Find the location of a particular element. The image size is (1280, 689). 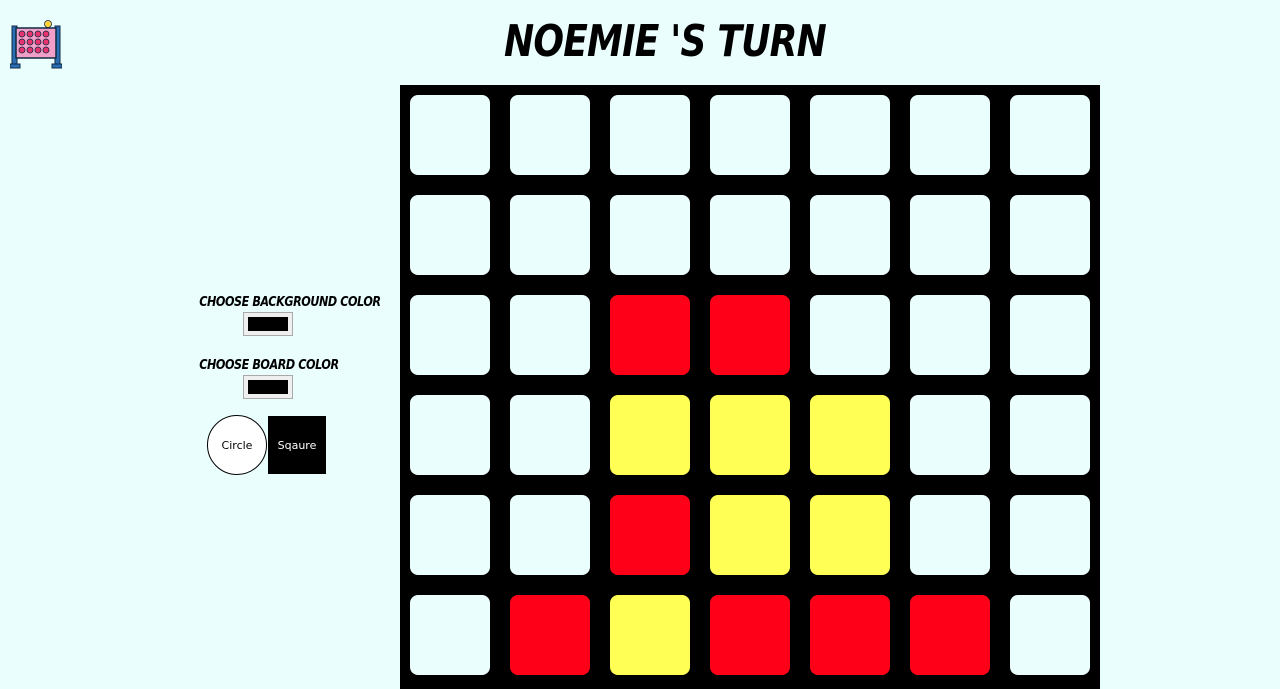

board-cell-r5-c4-yellow-piece is located at coordinates (750, 535).